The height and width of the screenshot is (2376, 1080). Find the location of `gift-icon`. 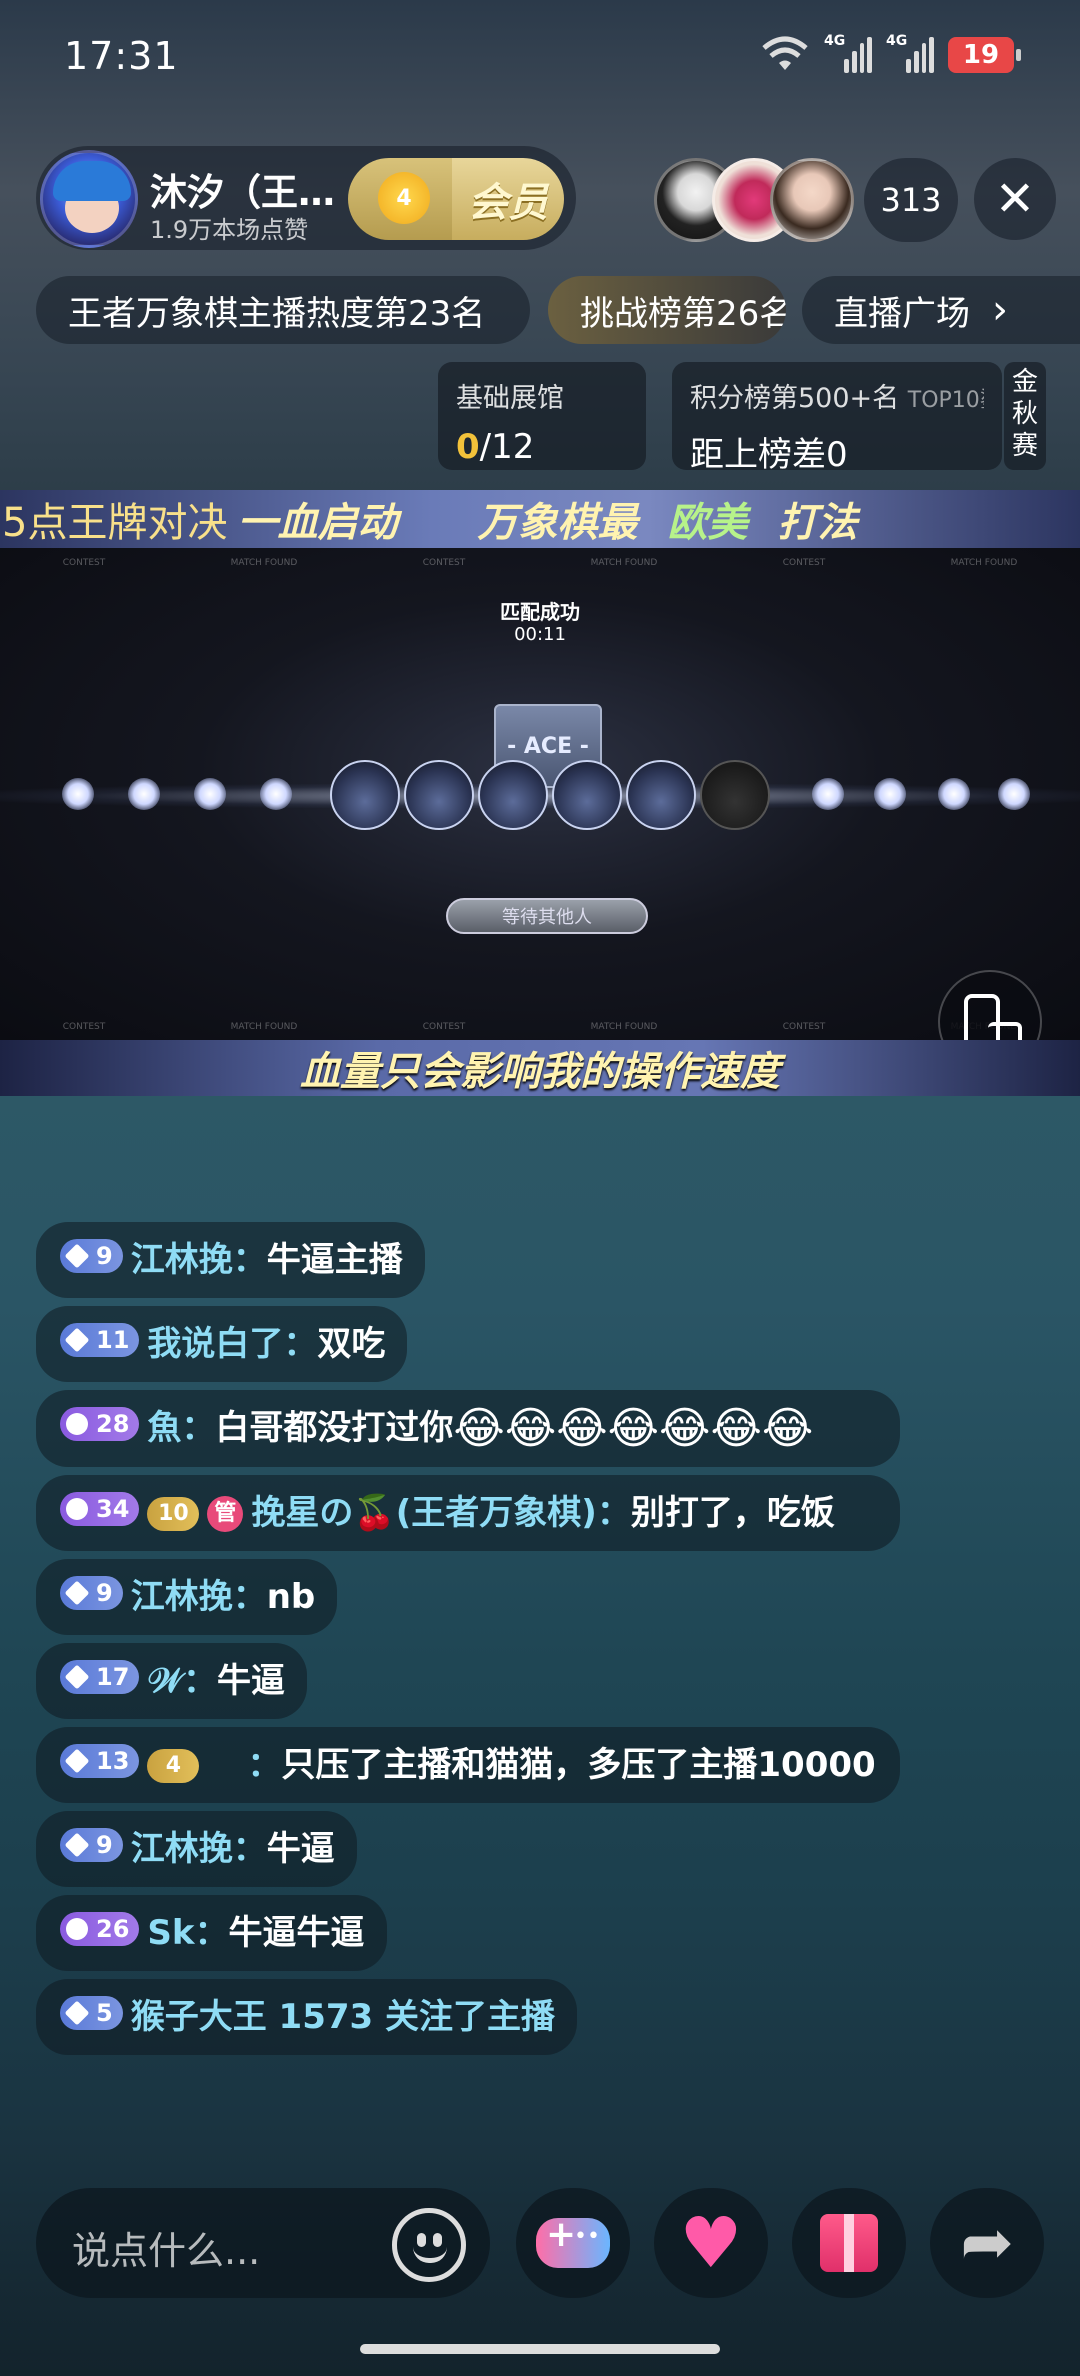

gift-icon is located at coordinates (849, 2243).